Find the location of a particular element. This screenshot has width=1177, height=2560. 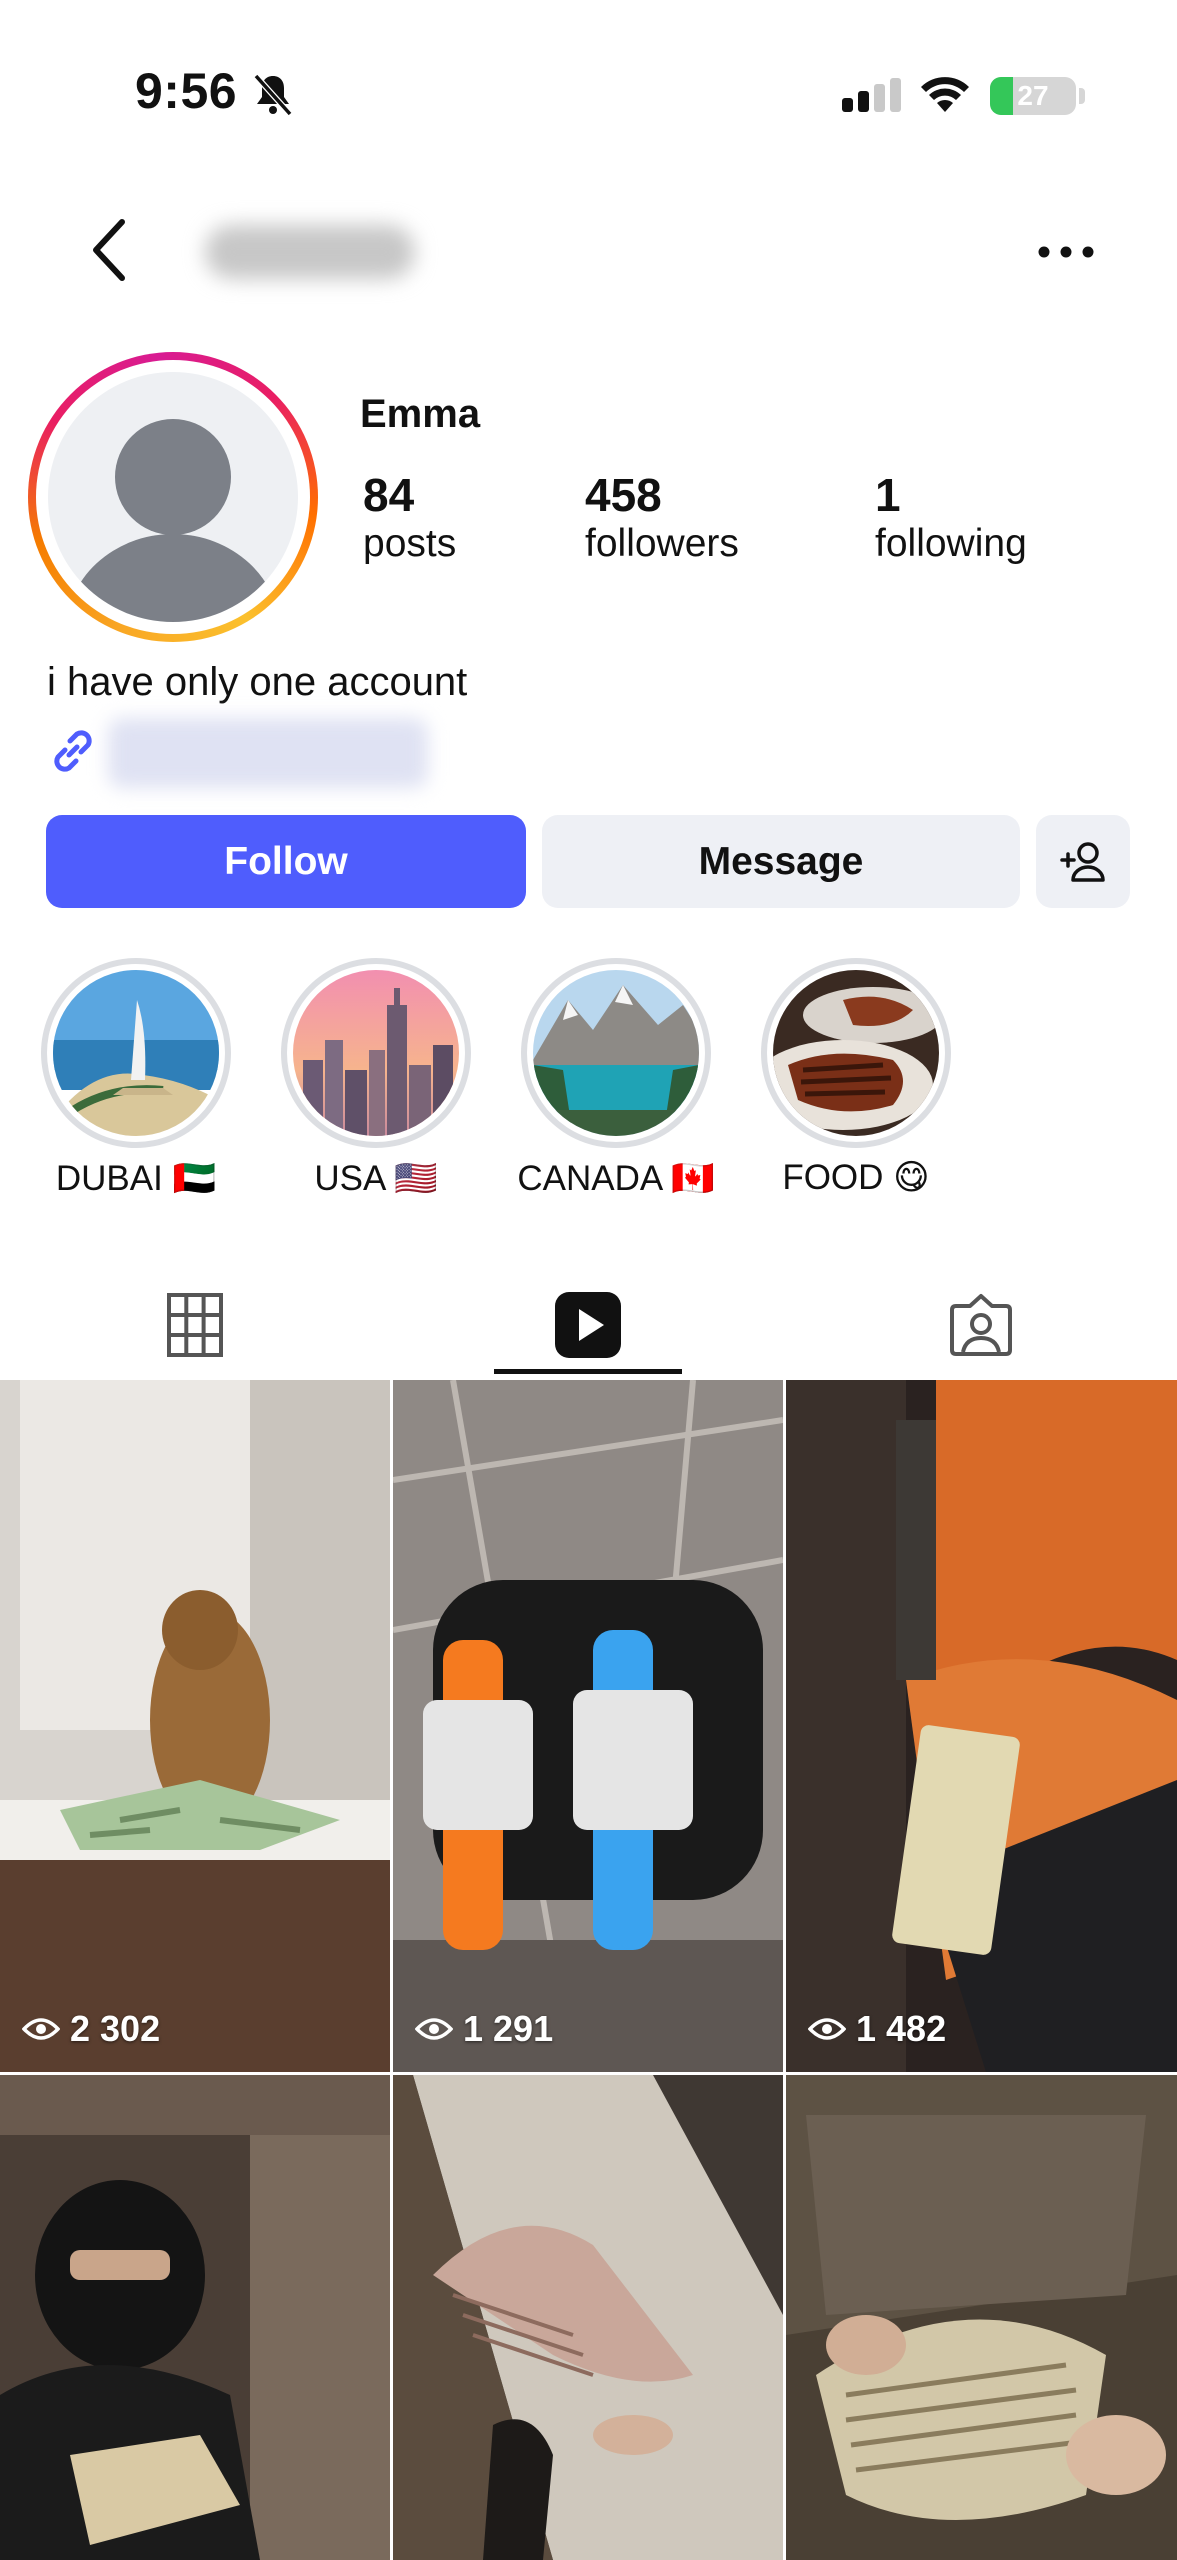

reel-thumbnail: 1 482 is located at coordinates (981, 1726).